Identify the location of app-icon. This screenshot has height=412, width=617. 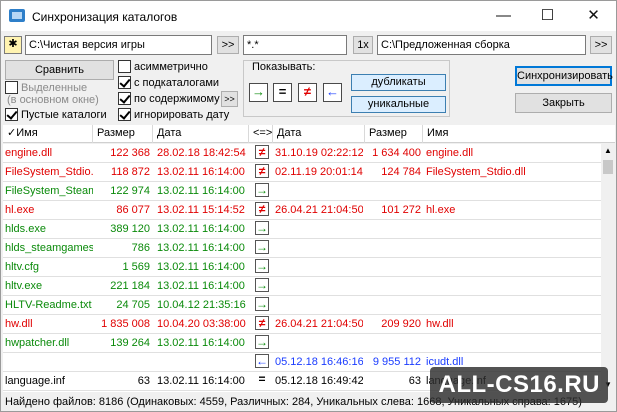
(17, 15).